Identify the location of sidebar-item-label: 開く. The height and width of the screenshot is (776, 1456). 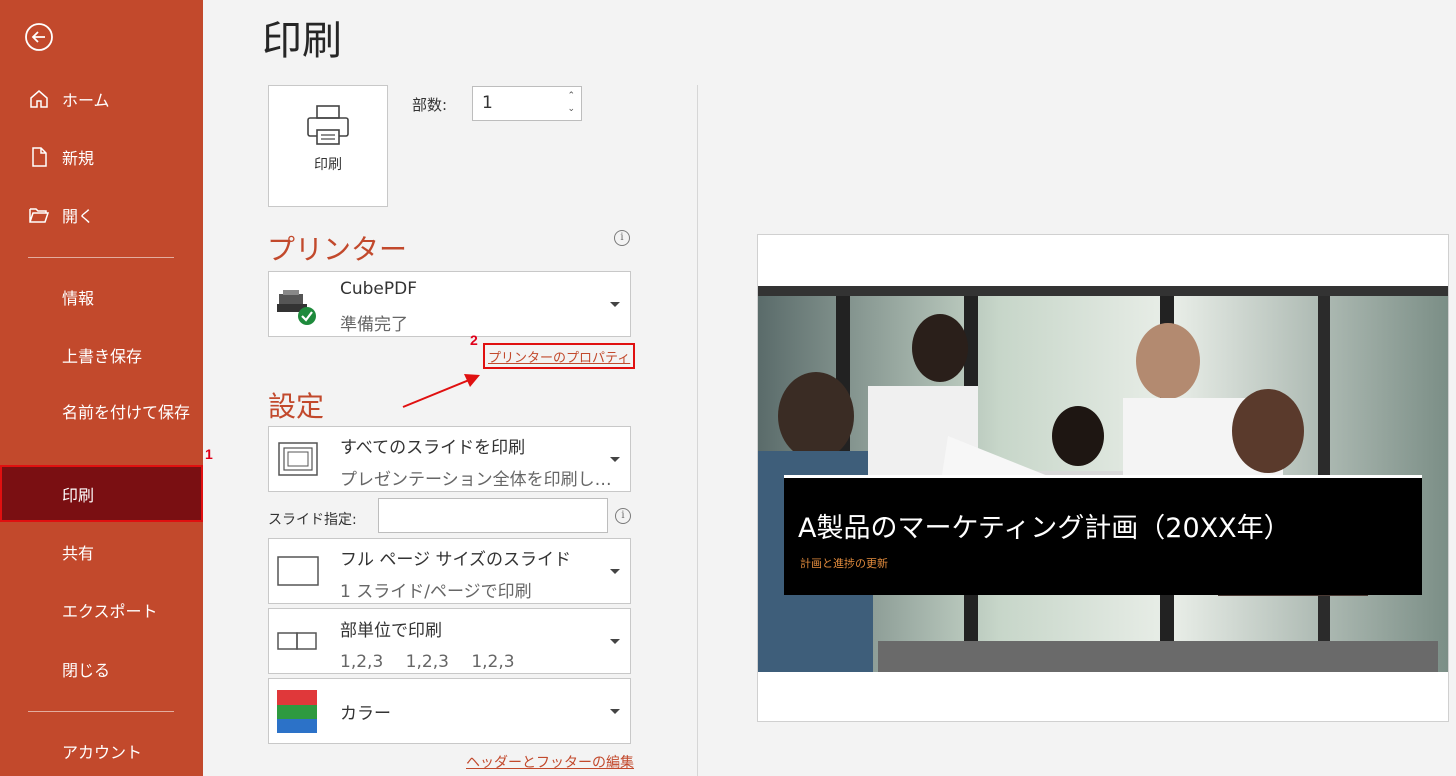
(78, 216).